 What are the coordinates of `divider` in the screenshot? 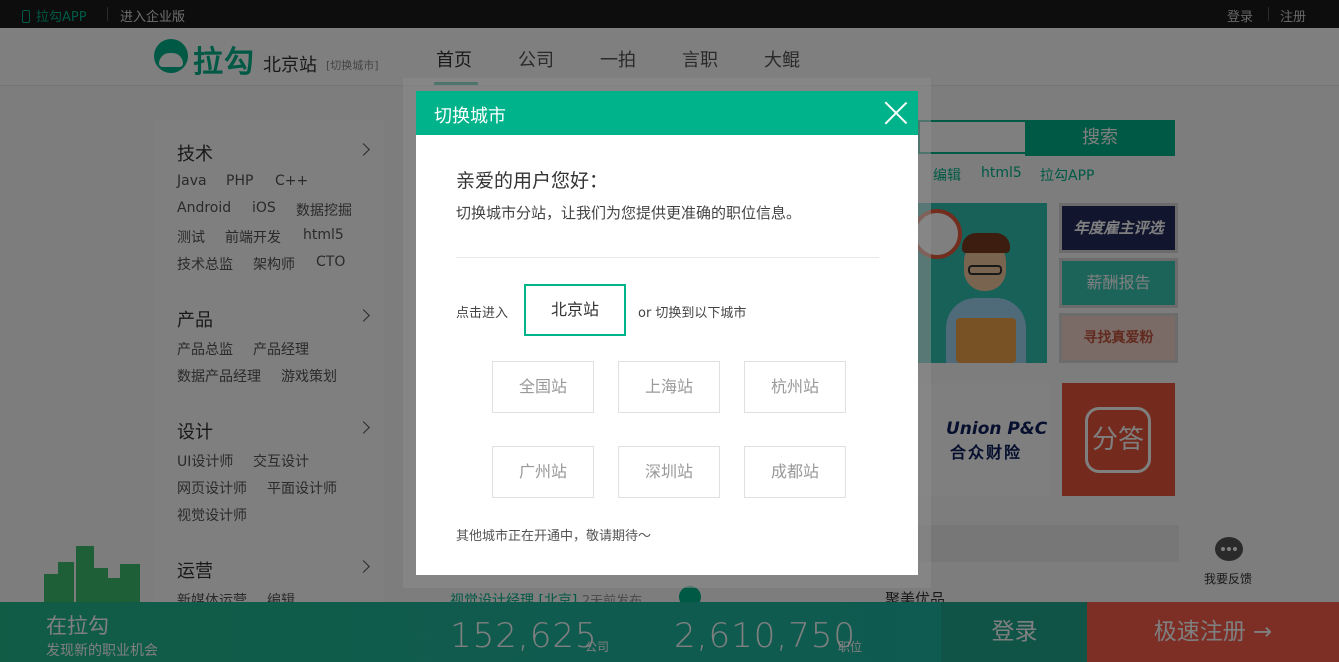 It's located at (667, 257).